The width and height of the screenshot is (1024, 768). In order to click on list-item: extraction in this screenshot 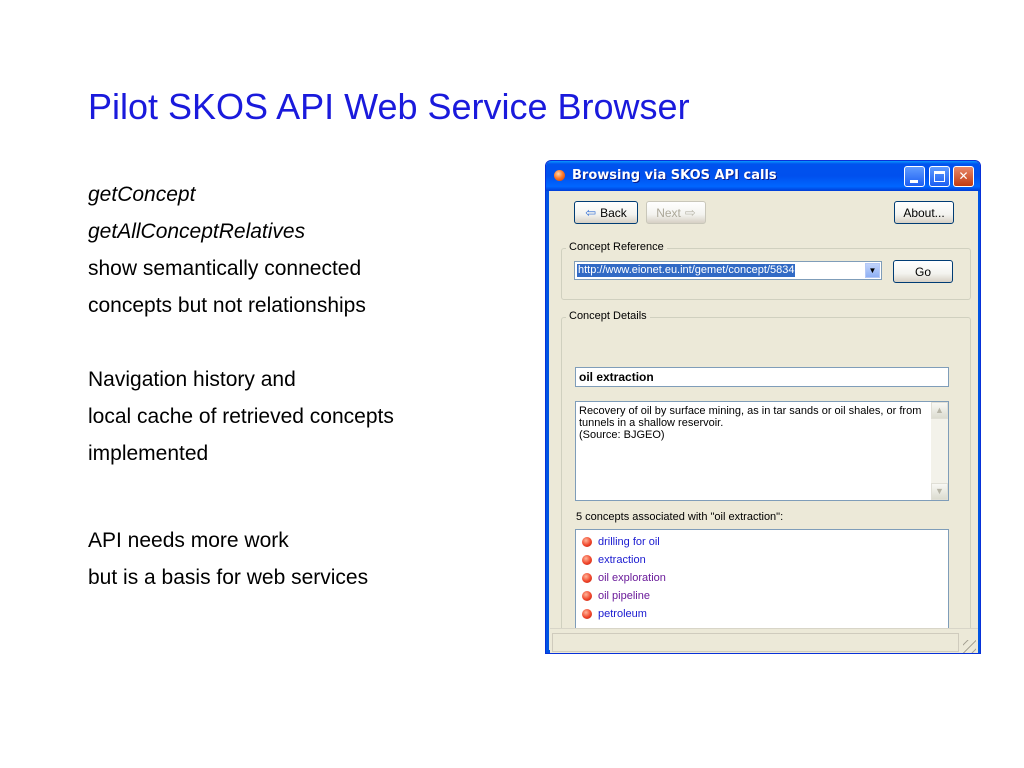, I will do `click(762, 560)`.